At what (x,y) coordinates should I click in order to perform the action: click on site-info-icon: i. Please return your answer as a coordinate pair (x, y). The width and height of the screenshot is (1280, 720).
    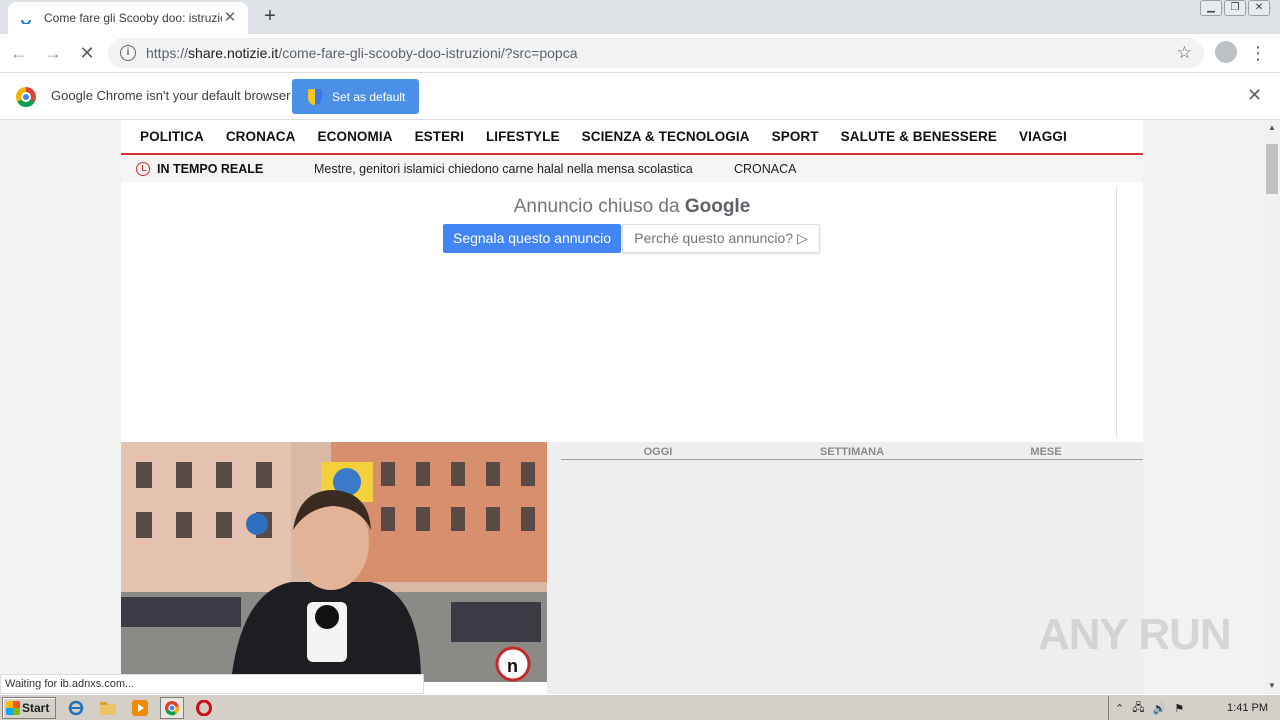
    Looking at the image, I should click on (128, 53).